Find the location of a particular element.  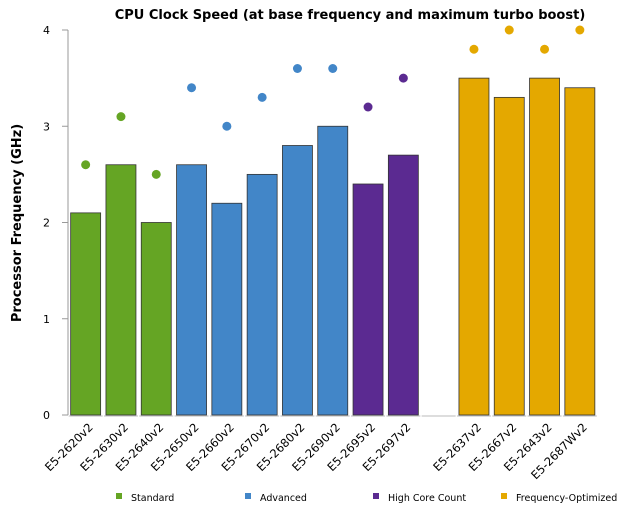

y-tick-label: 2 is located at coordinates (46, 223).